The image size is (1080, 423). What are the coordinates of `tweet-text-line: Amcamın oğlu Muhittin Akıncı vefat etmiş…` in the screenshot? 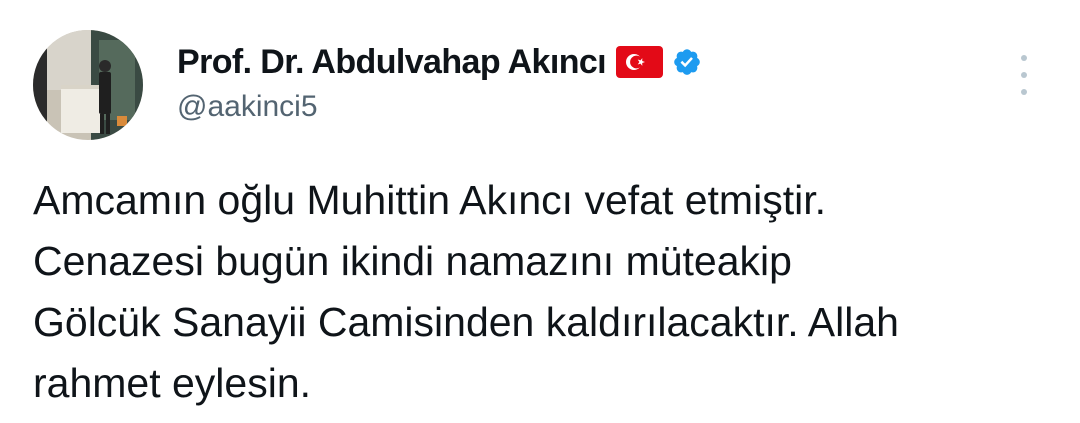 It's located at (429, 200).